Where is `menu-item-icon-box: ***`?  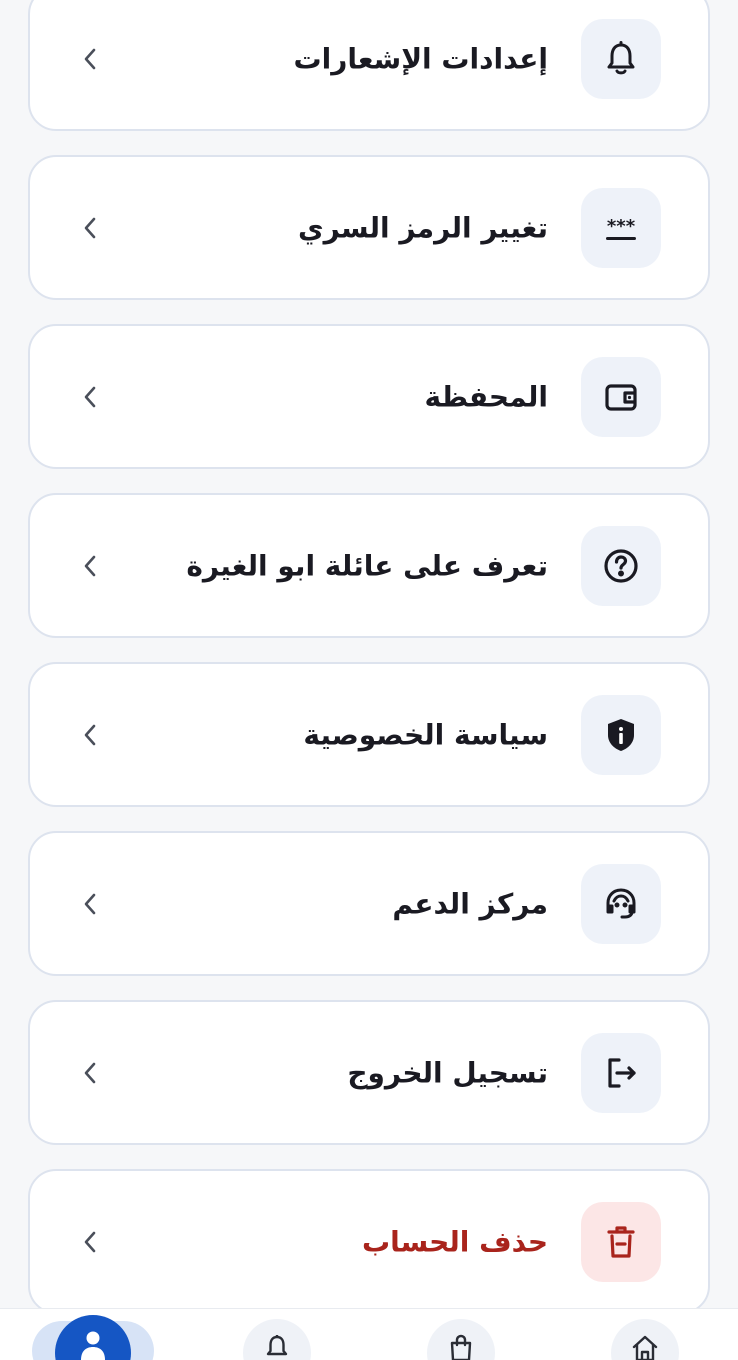 menu-item-icon-box: *** is located at coordinates (621, 227).